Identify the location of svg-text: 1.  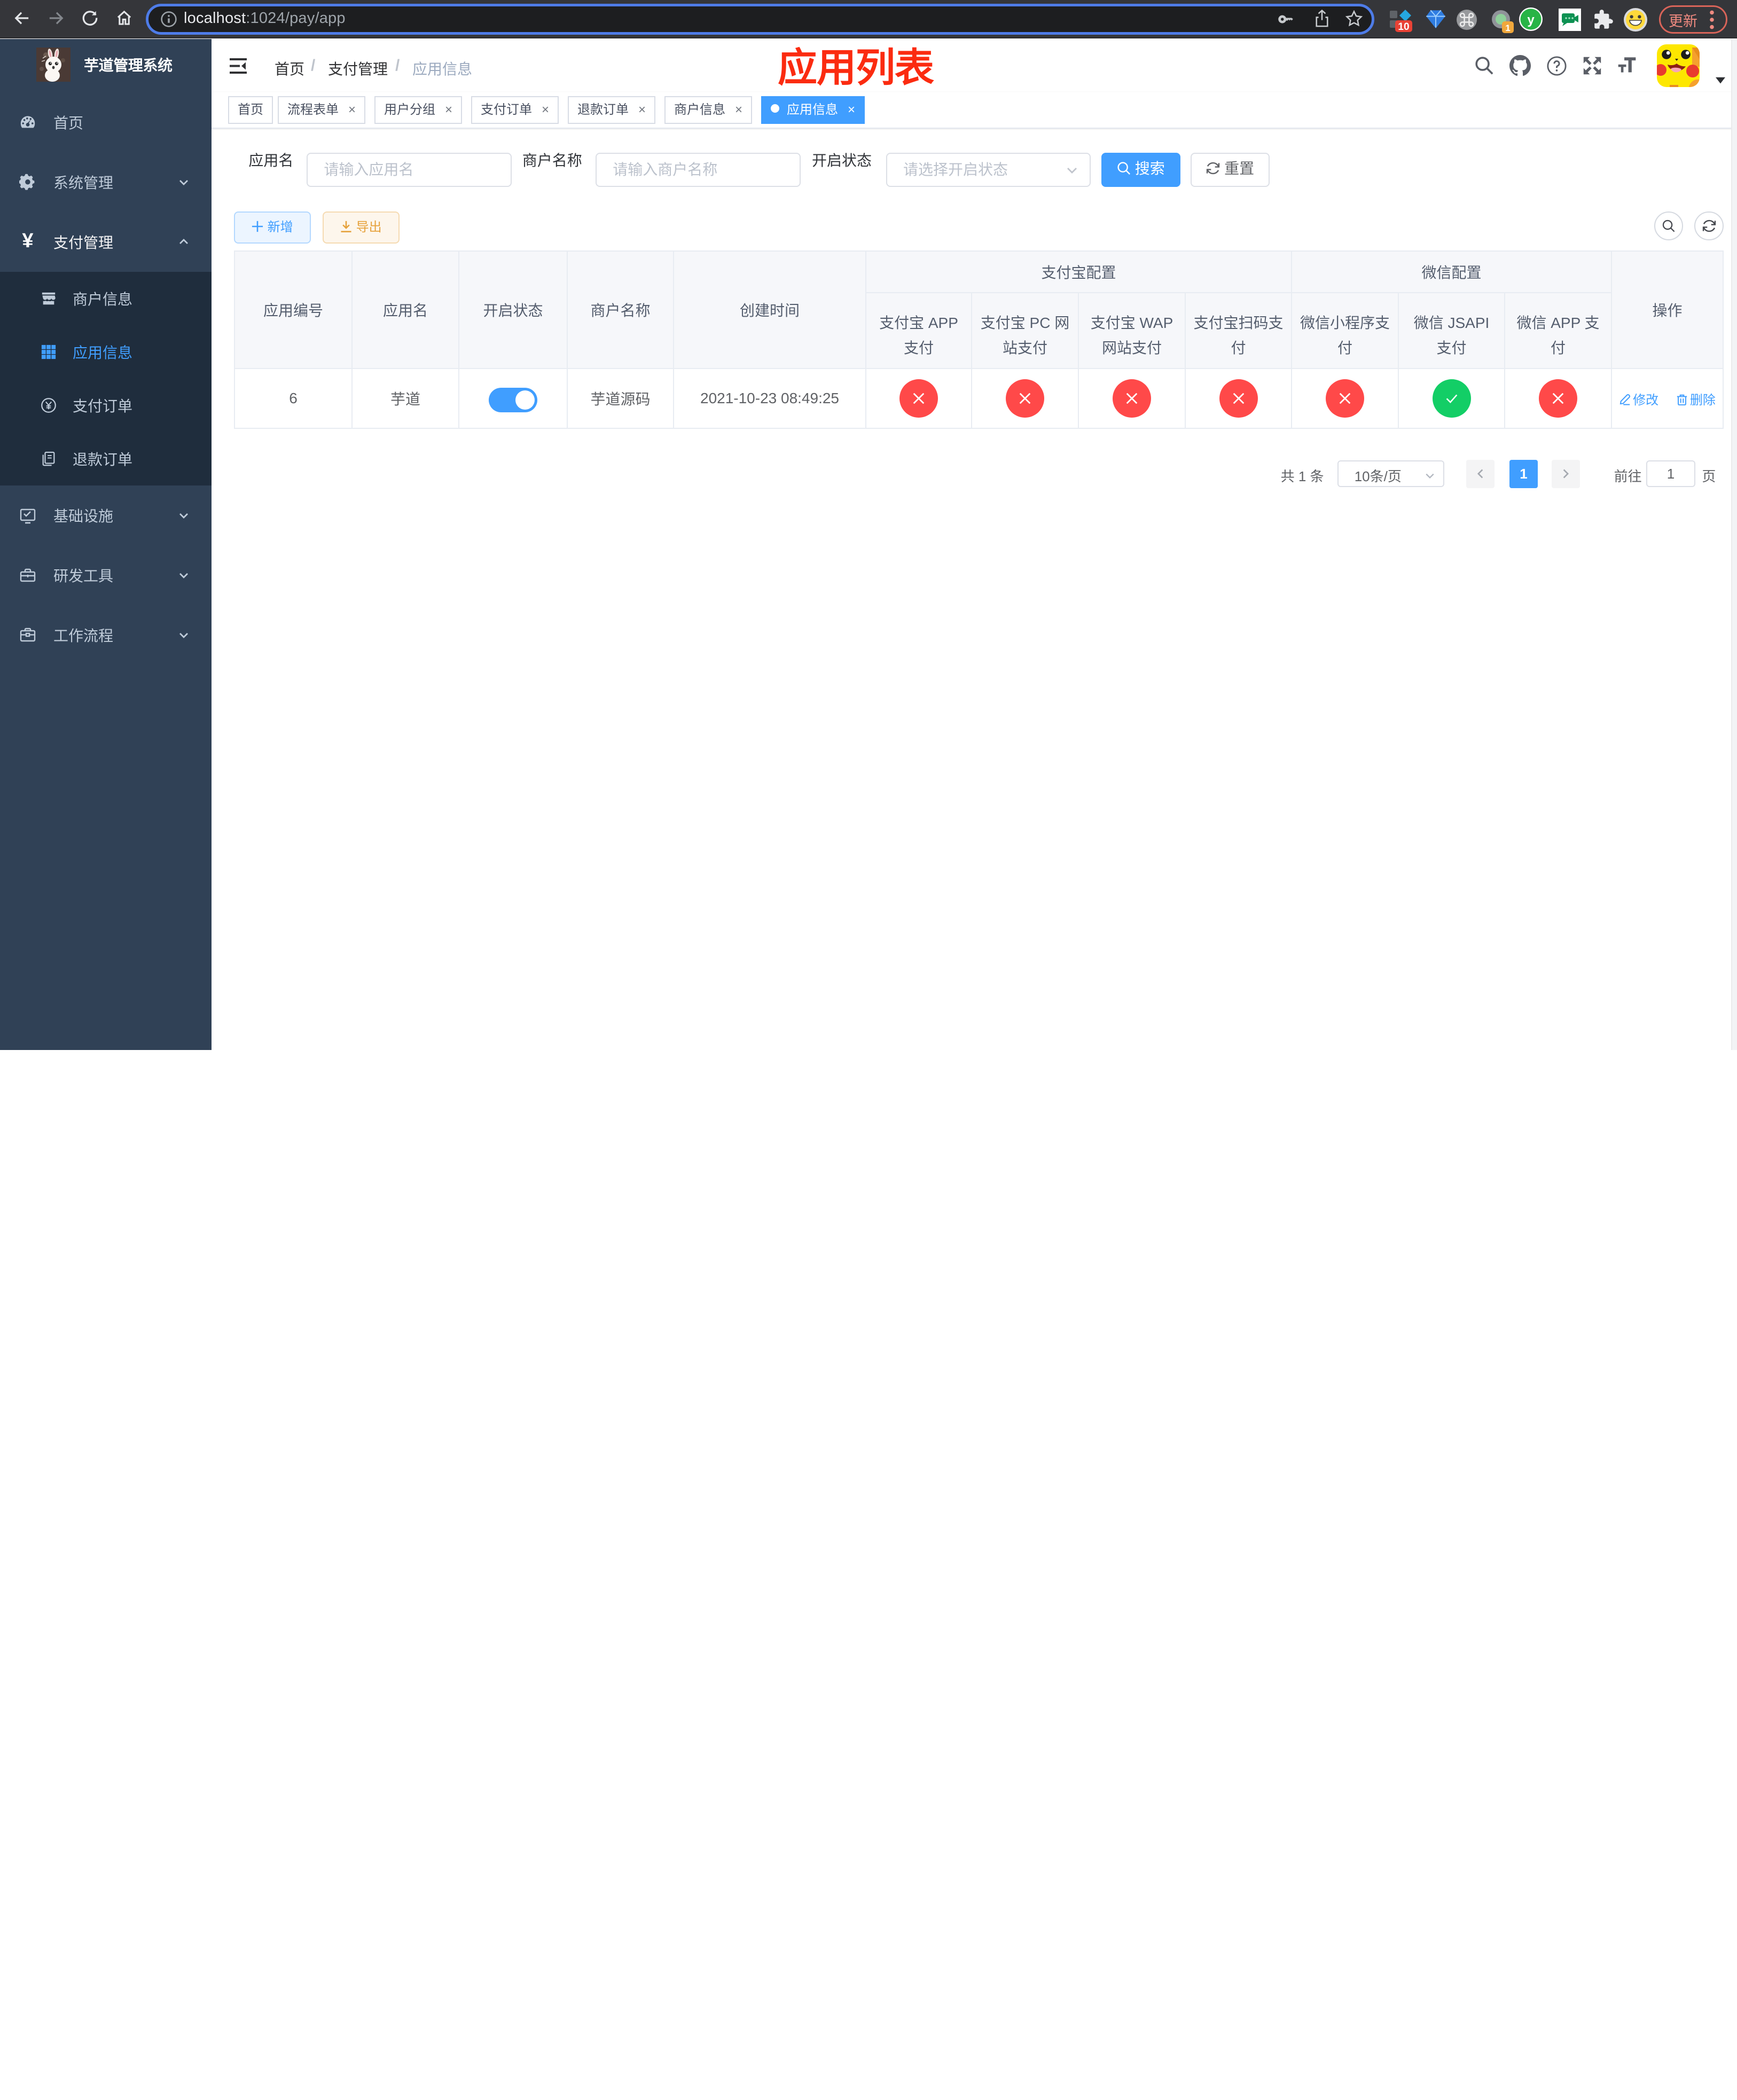
(1508, 28).